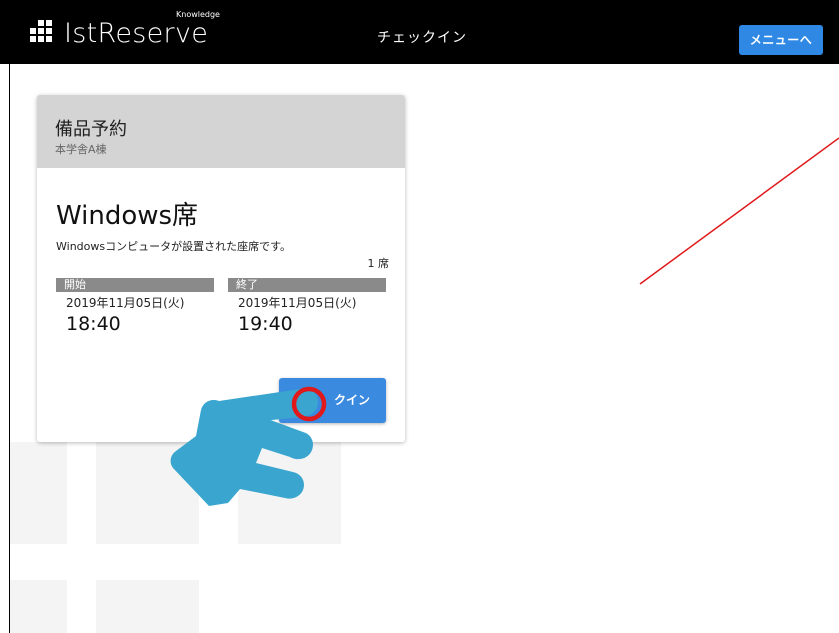 Image resolution: width=839 pixels, height=633 pixels. Describe the element at coordinates (265, 324) in the screenshot. I see `end-time: 19:40` at that location.